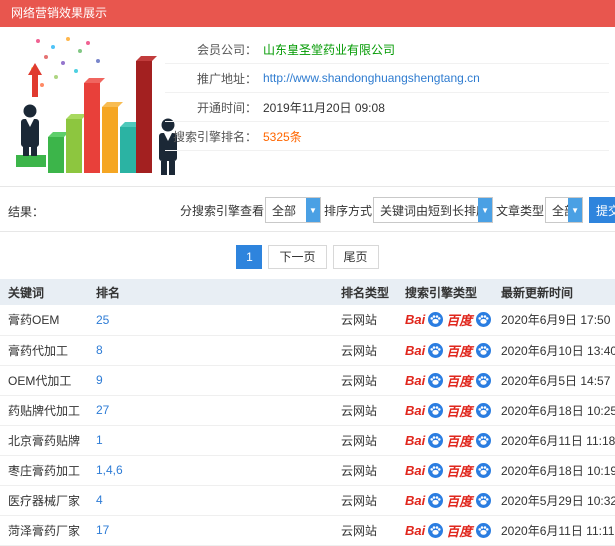 This screenshot has height=546, width=615. Describe the element at coordinates (210, 440) in the screenshot. I see `rank-cell: 1` at that location.